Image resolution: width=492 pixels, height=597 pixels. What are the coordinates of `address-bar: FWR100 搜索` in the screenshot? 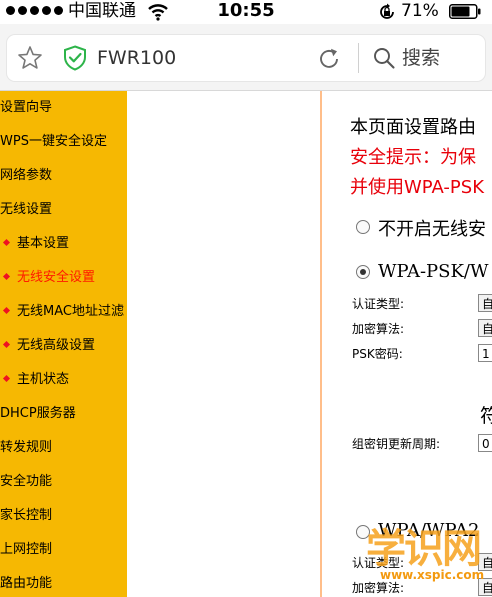 It's located at (246, 58).